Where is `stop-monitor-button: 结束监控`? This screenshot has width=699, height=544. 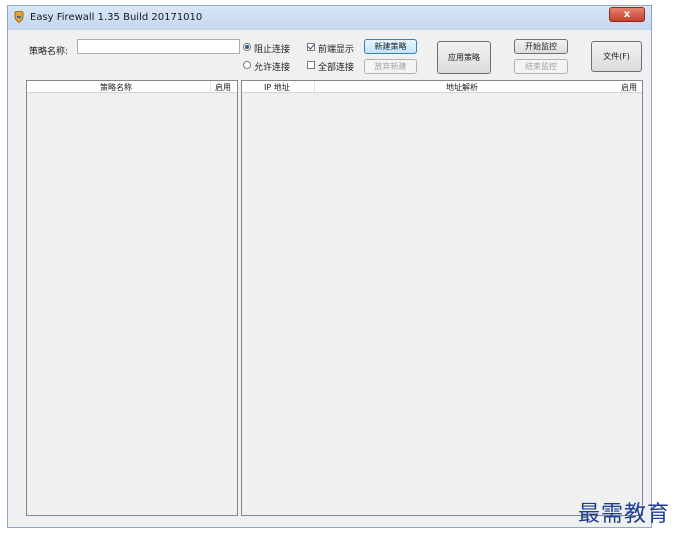 stop-monitor-button: 结束监控 is located at coordinates (541, 66).